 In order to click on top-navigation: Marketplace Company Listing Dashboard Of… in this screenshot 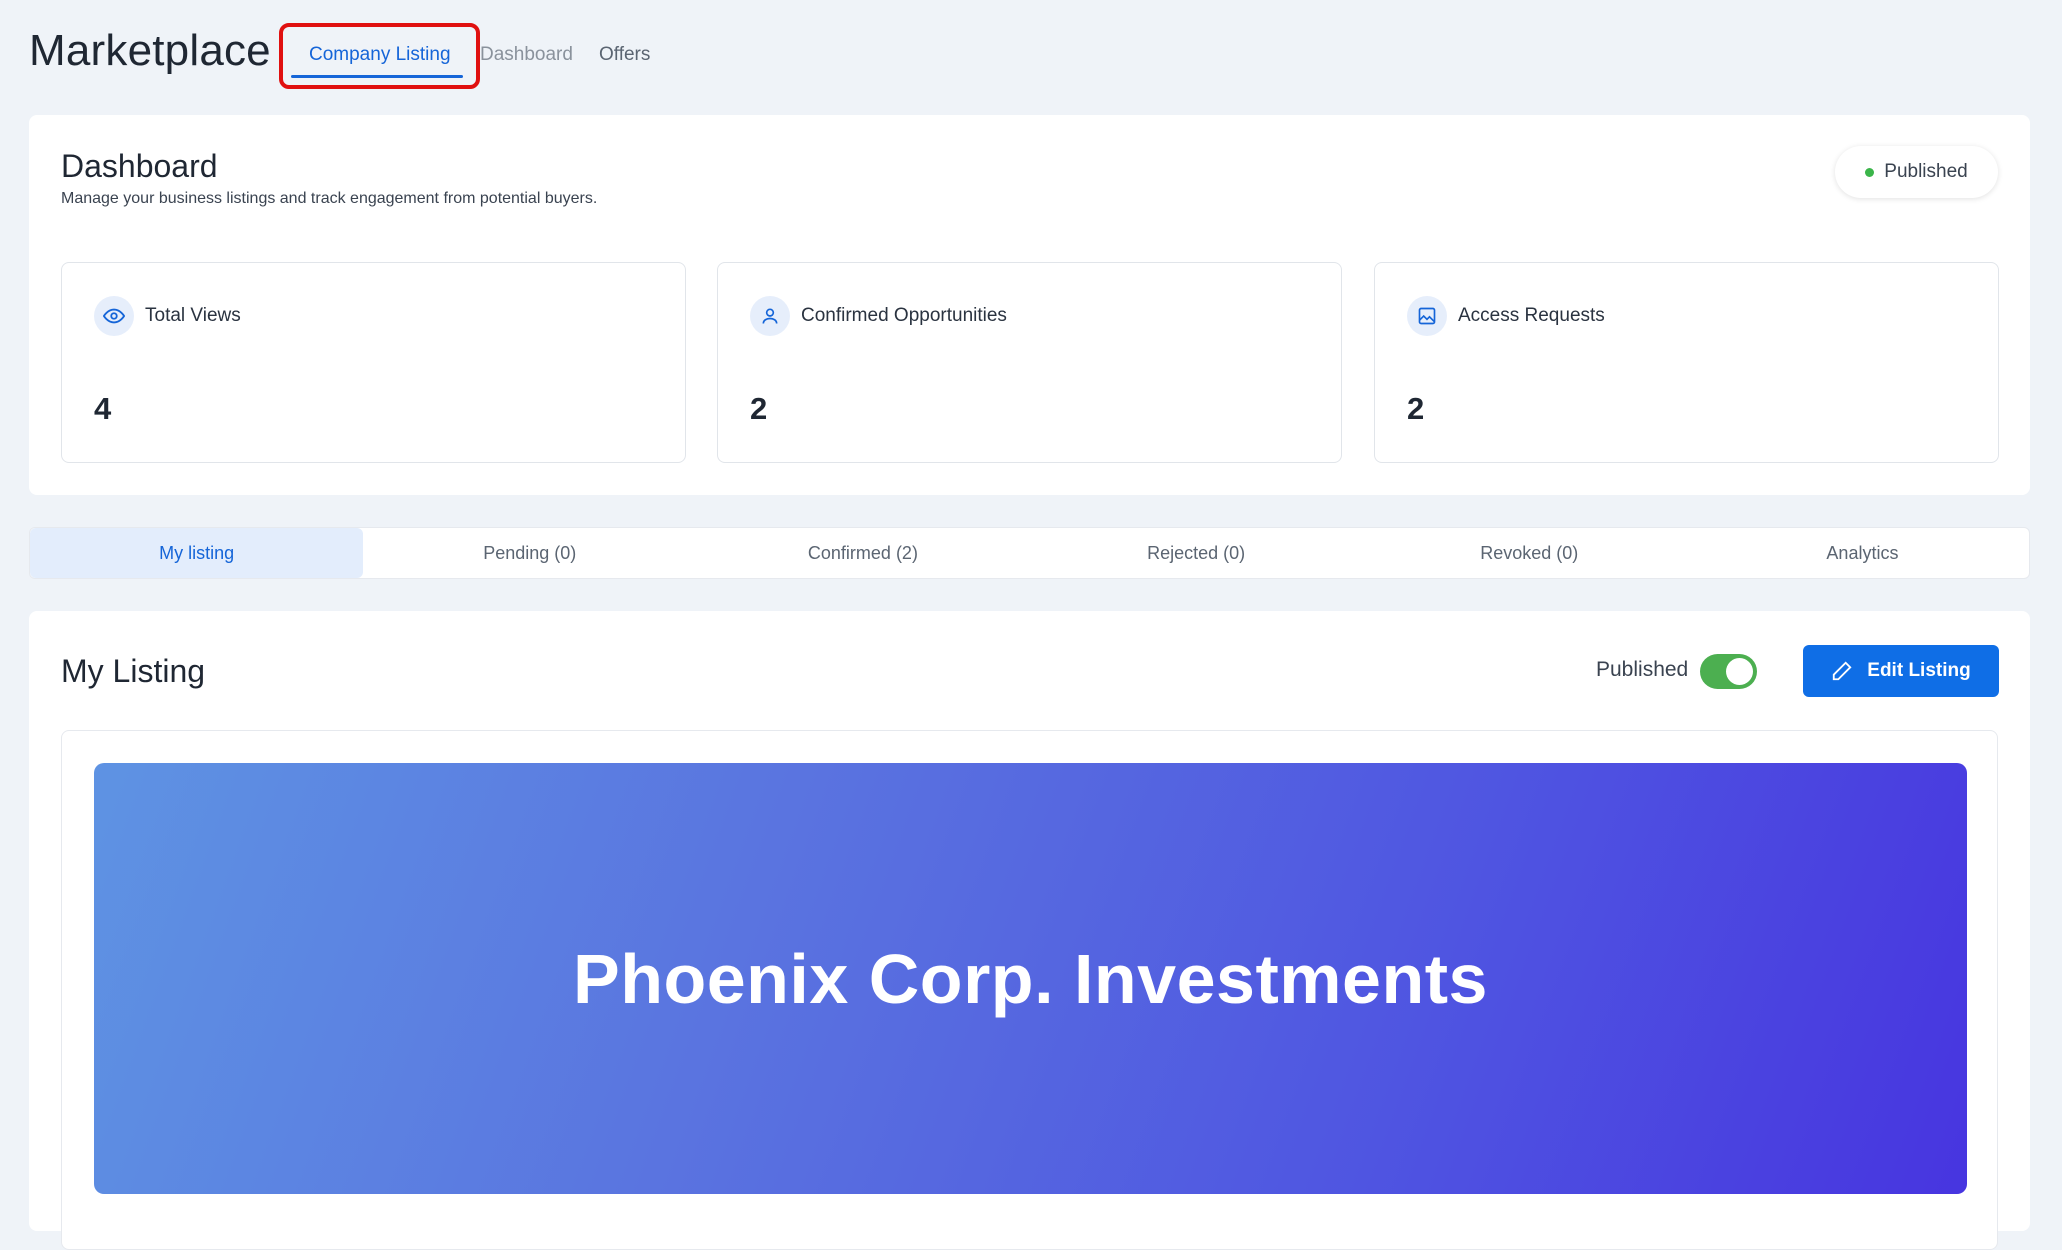, I will do `click(1031, 55)`.